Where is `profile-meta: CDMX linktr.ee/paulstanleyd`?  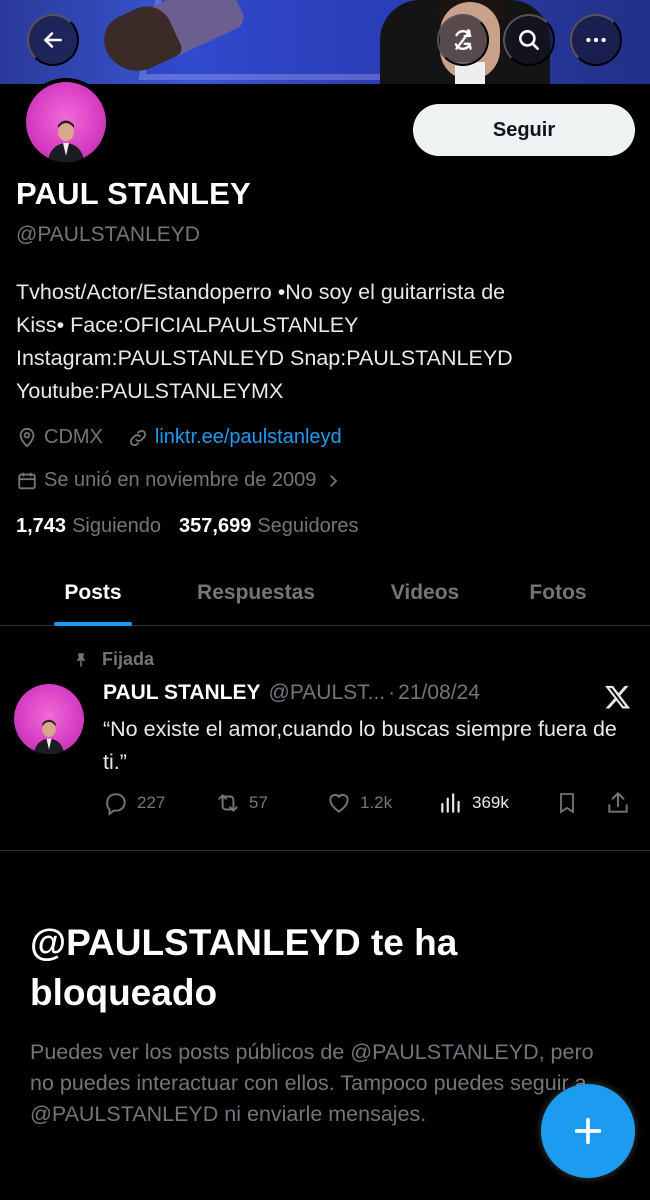 profile-meta: CDMX linktr.ee/paulstanleyd is located at coordinates (179, 437).